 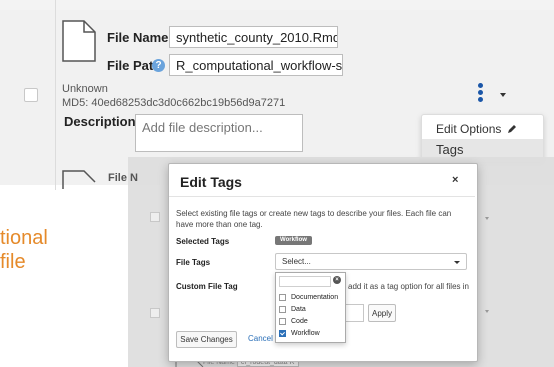 I want to click on save-changes-button: Save Changes, so click(x=206, y=339).